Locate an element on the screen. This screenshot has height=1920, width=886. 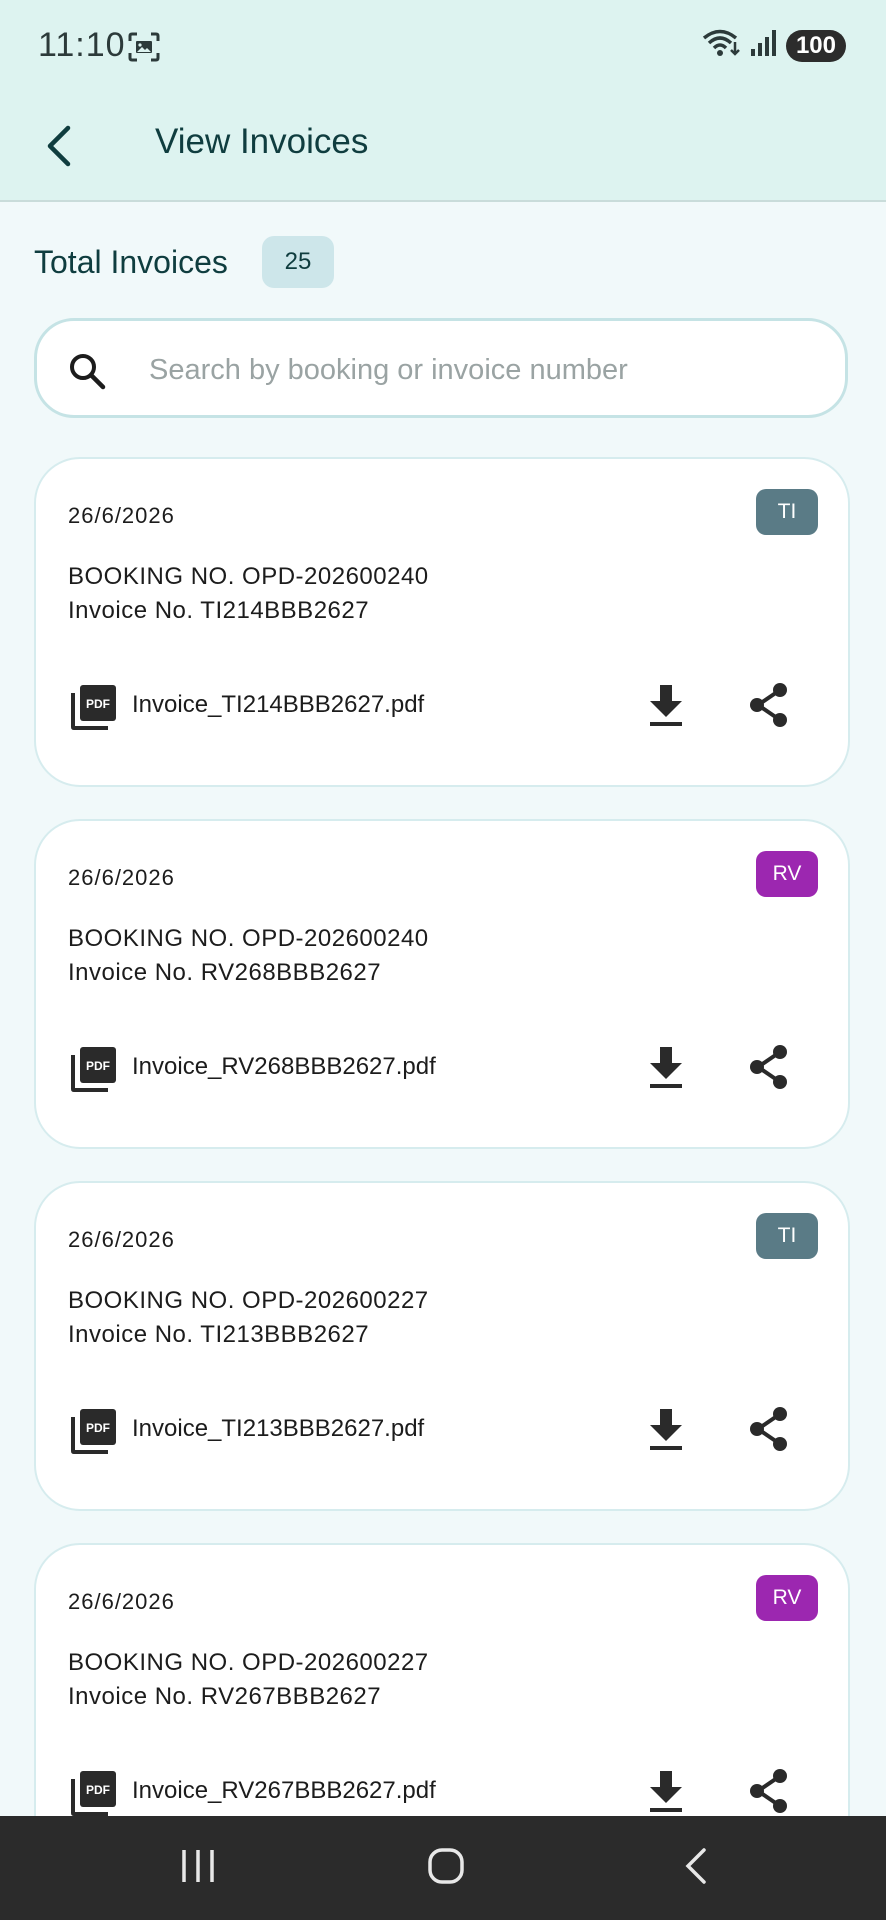
chevron-left-icon is located at coordinates (59, 146).